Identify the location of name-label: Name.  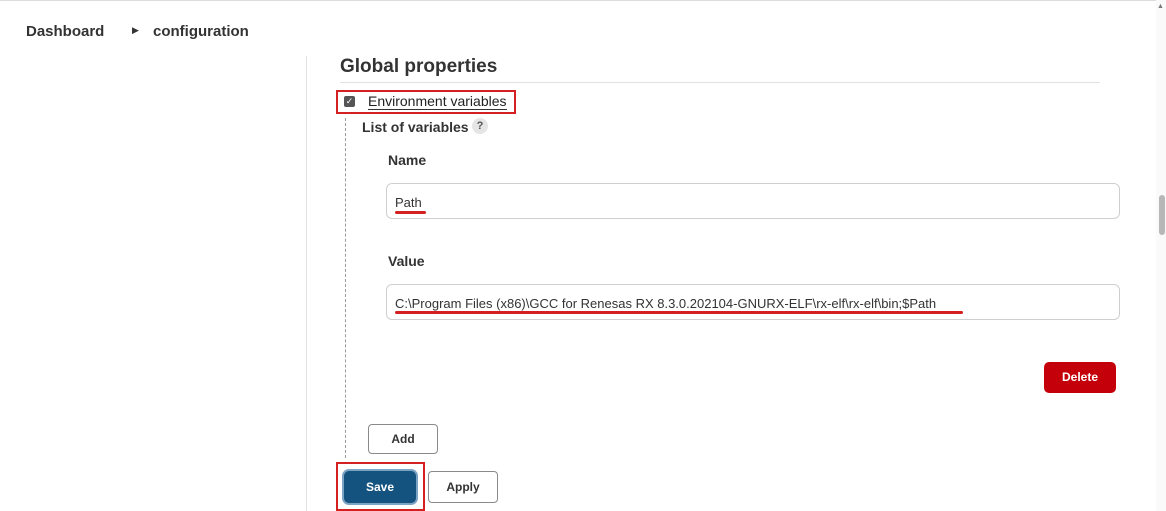
(407, 160).